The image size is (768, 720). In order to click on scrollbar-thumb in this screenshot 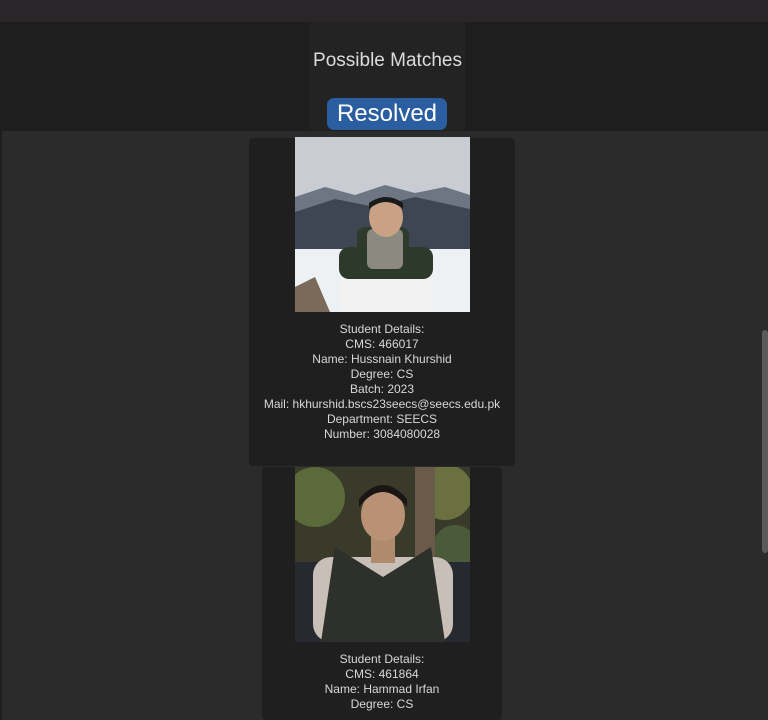, I will do `click(765, 441)`.